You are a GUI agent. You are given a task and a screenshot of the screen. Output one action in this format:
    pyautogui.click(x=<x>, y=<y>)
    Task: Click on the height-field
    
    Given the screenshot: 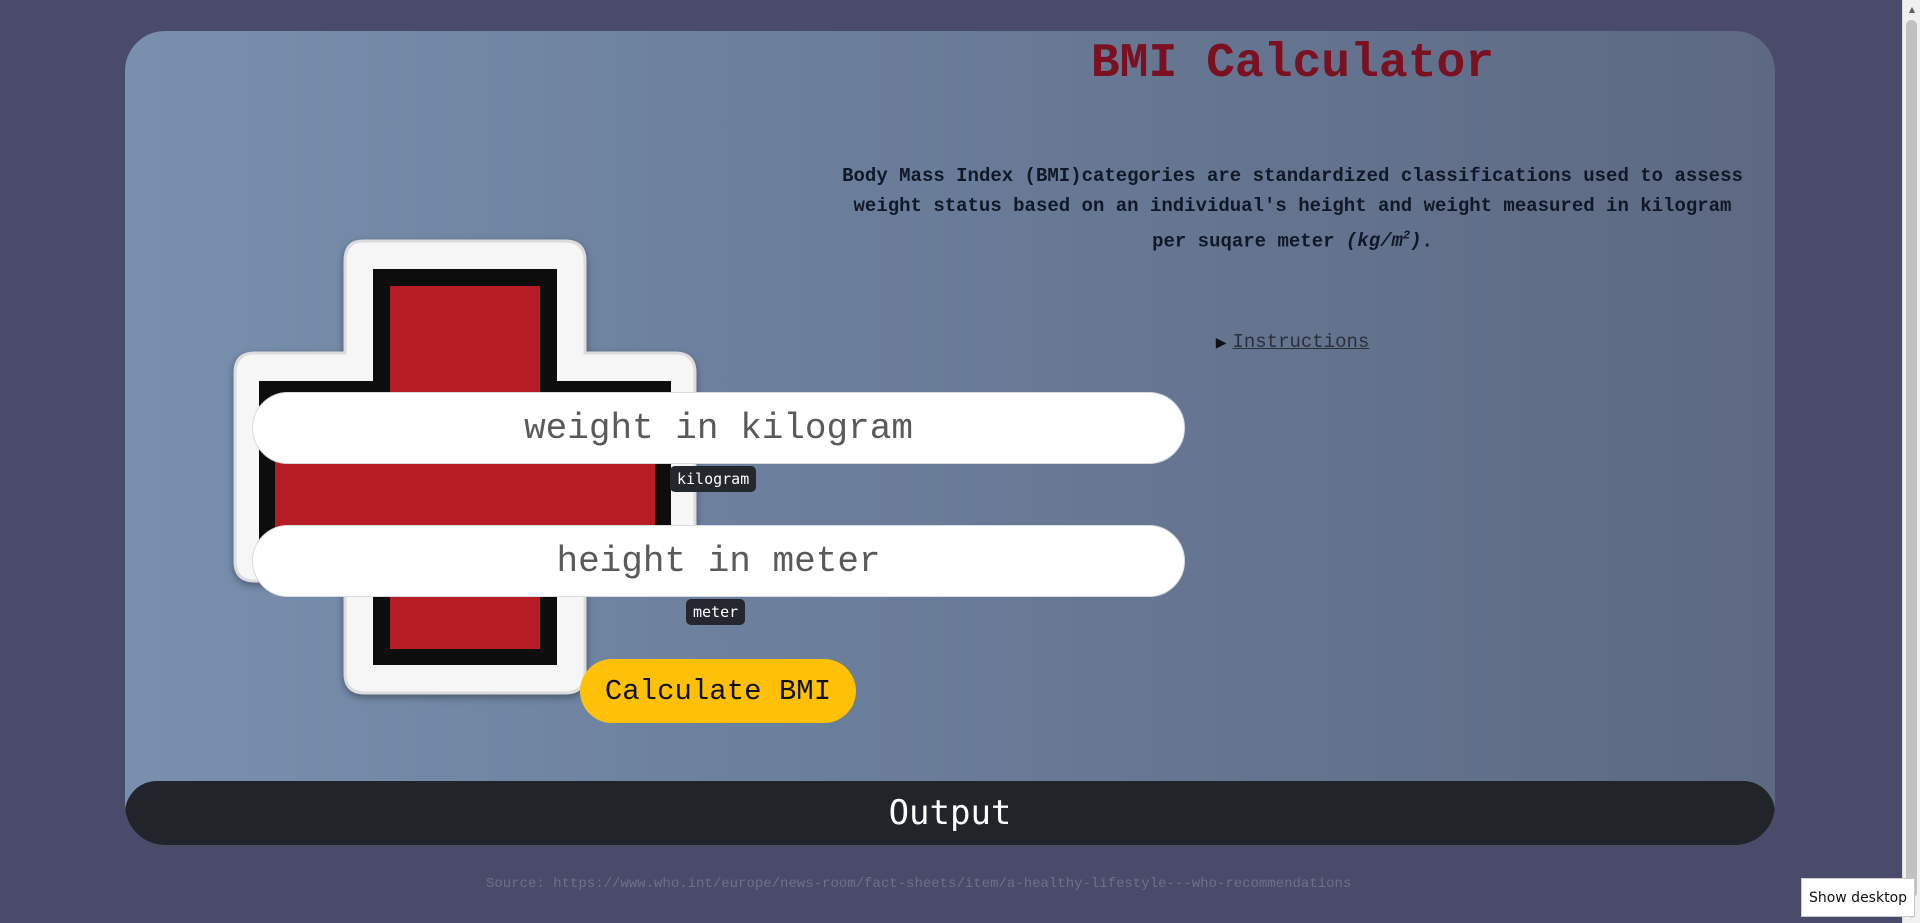 What is the action you would take?
    pyautogui.click(x=718, y=561)
    